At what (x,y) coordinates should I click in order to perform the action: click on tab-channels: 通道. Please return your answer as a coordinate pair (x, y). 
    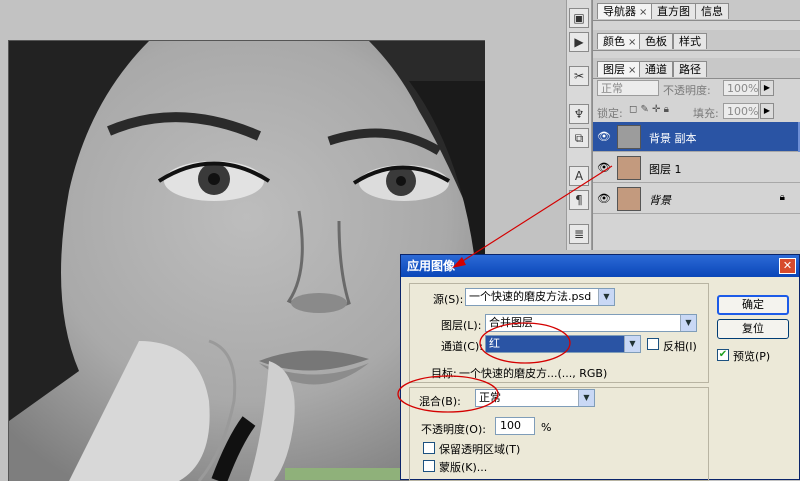
    Looking at the image, I should click on (656, 69).